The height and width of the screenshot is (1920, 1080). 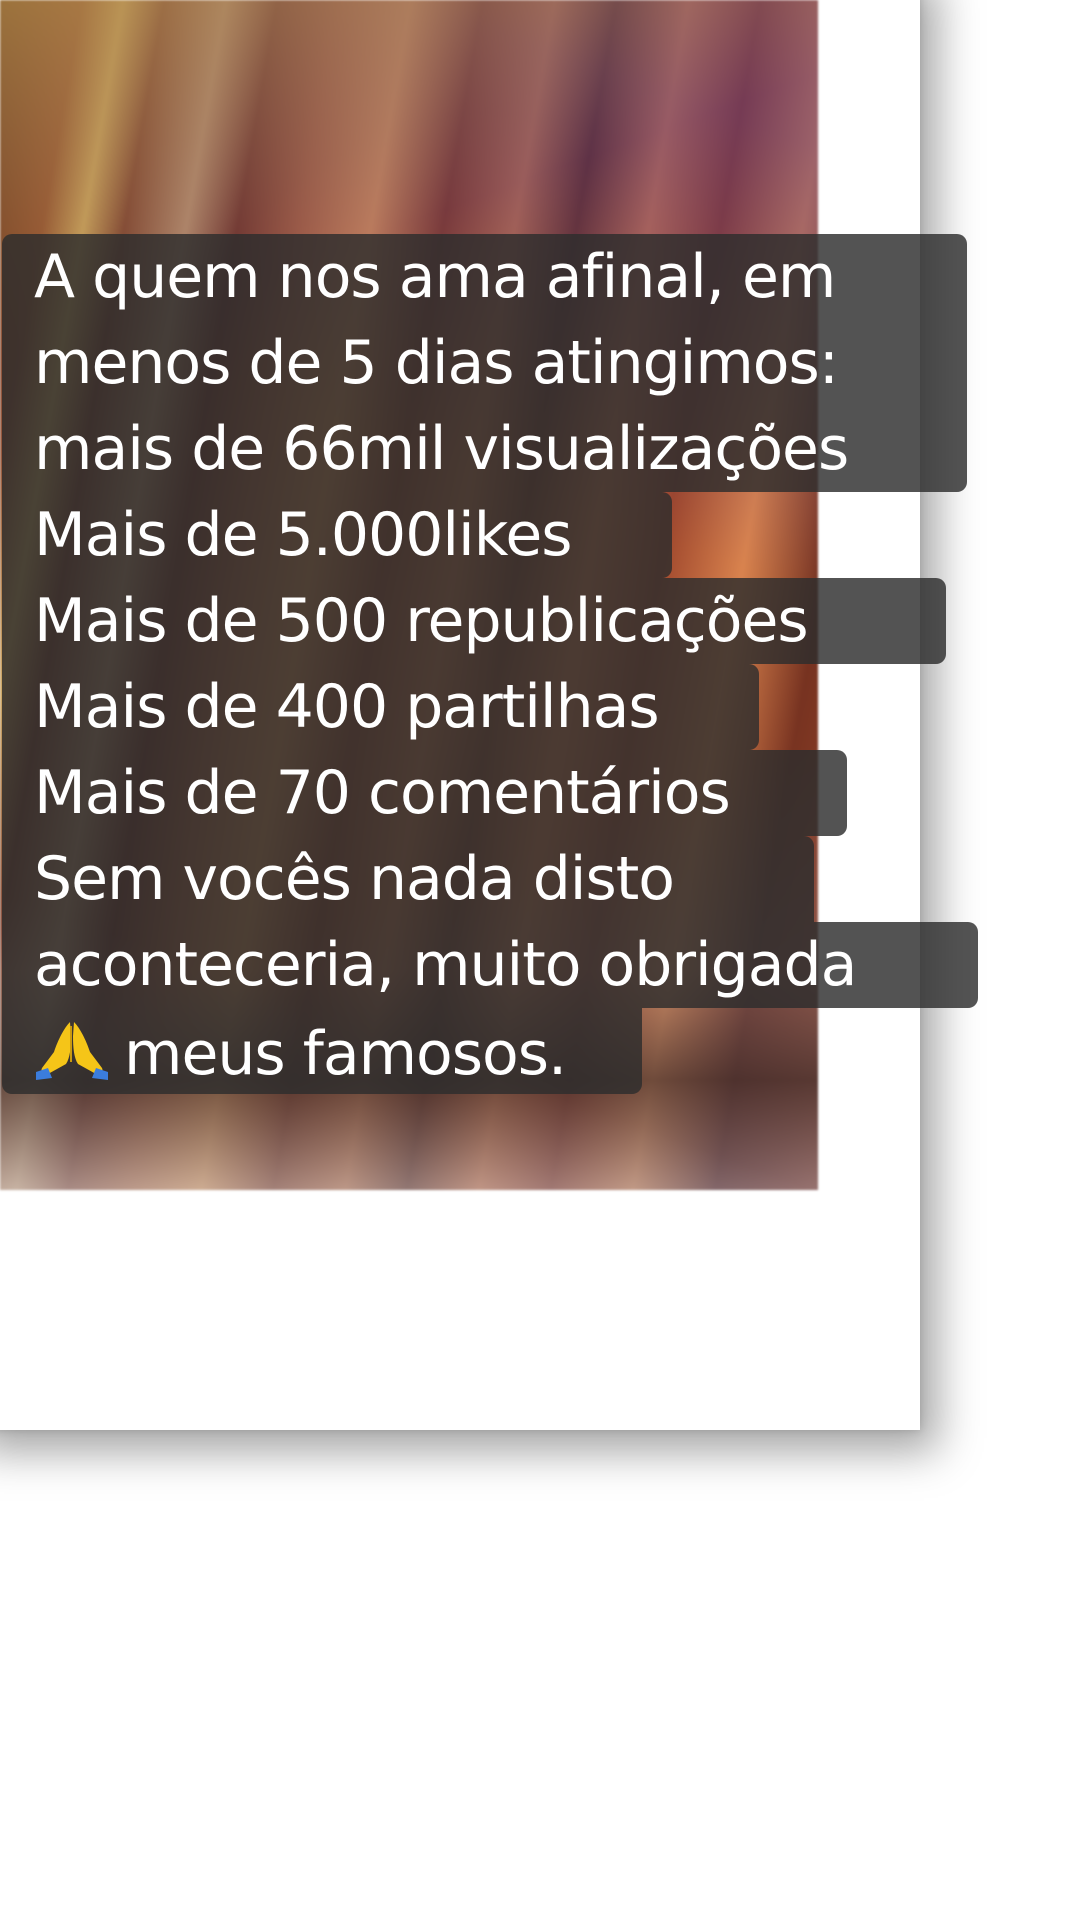 I want to click on caption-line-text: Mais de 400 partilhas, so click(x=347, y=707).